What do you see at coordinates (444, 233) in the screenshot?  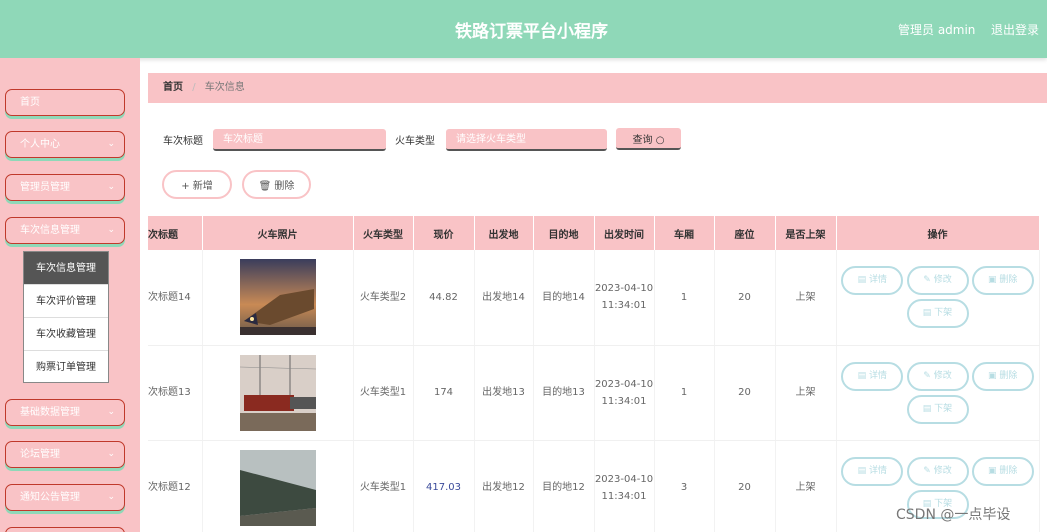 I see `col-price: 现价` at bounding box center [444, 233].